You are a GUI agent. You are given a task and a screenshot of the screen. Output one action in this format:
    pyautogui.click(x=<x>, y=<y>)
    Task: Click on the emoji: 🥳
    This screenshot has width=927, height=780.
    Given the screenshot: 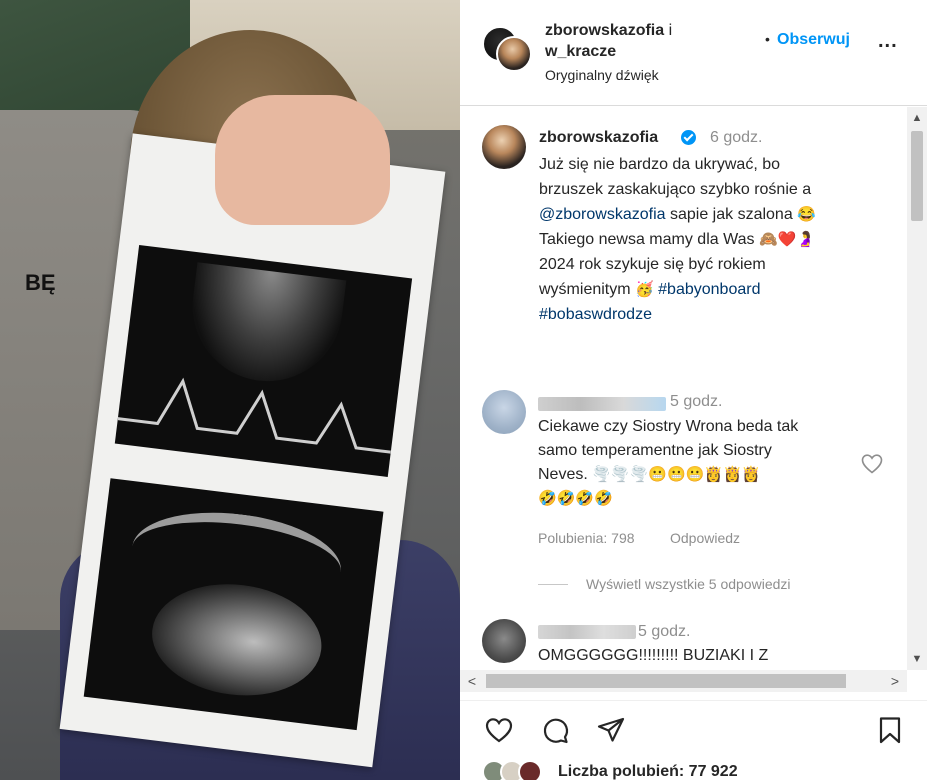 What is the action you would take?
    pyautogui.click(x=644, y=289)
    